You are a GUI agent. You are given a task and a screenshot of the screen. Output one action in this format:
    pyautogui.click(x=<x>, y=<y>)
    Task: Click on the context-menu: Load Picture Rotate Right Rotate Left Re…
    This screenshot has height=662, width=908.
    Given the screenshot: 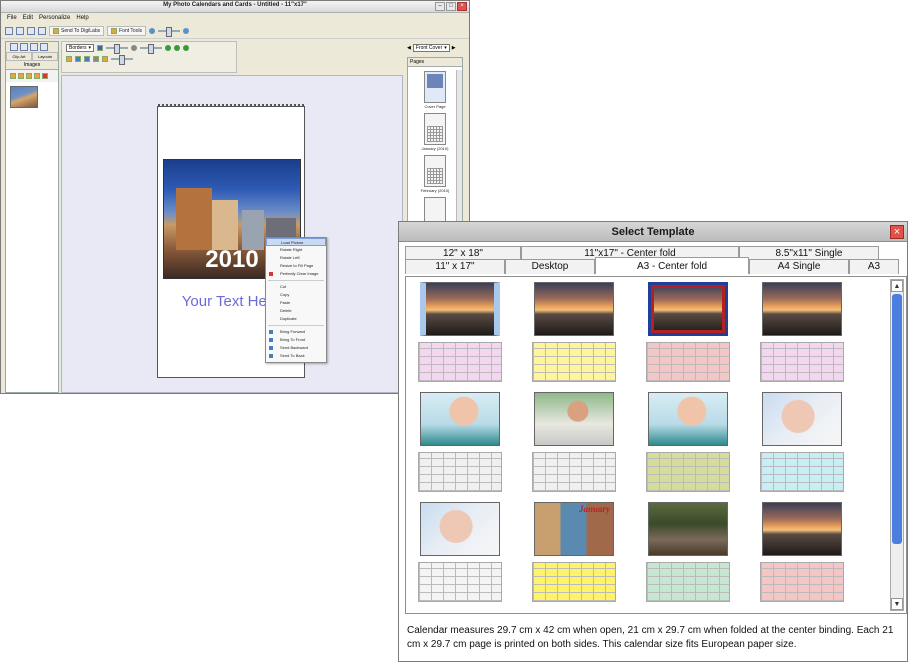 What is the action you would take?
    pyautogui.click(x=296, y=300)
    